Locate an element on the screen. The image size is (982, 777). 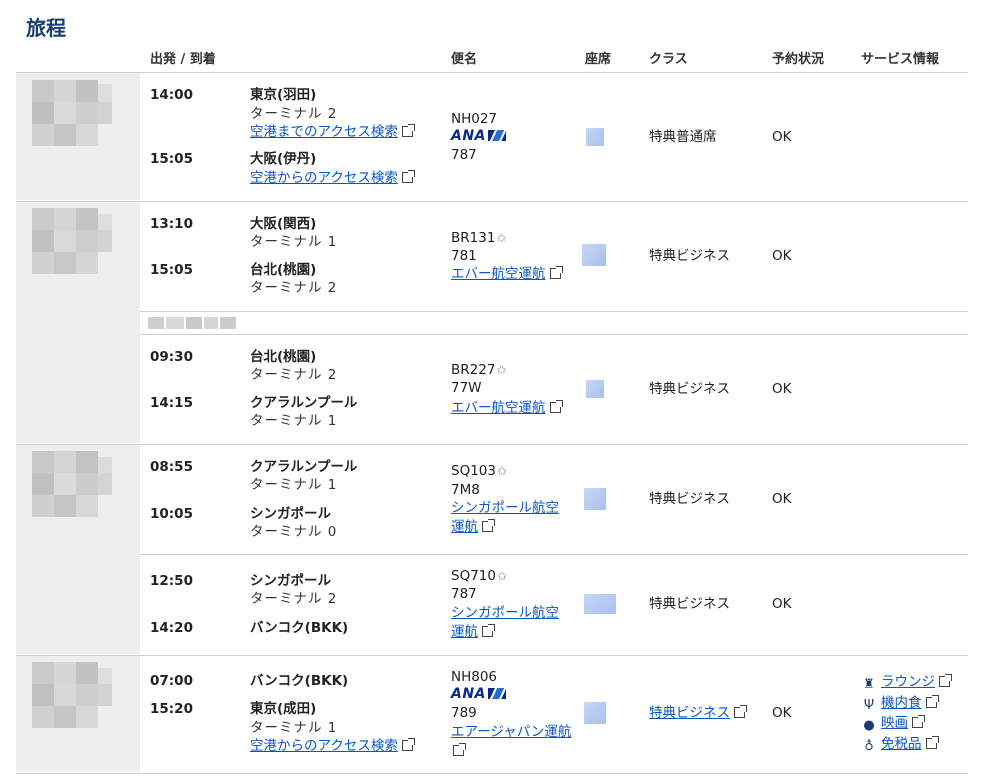
flight-number: SQ103✩ is located at coordinates (479, 471).